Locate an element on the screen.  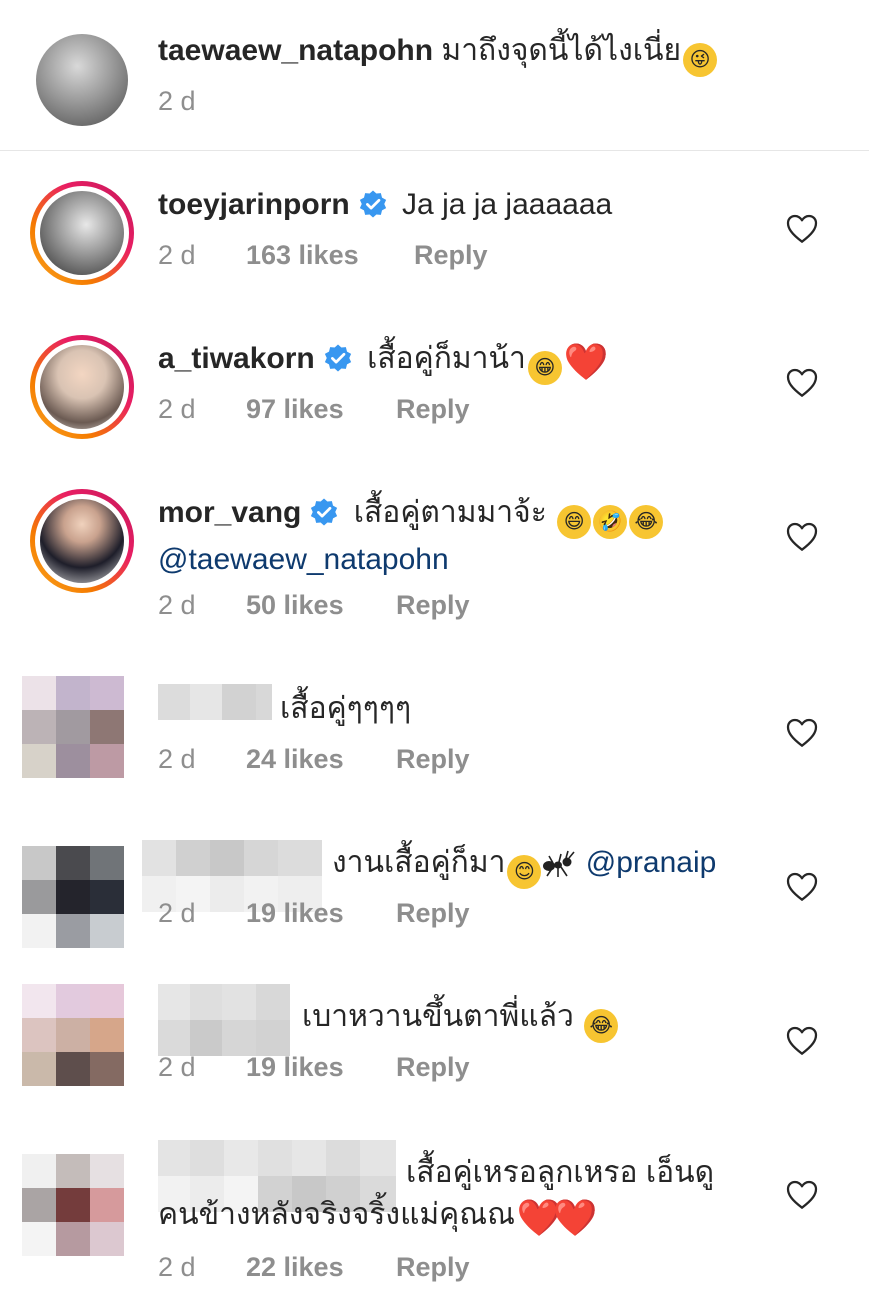
comment-body: เบาหวานขึ้นตาพี่แล้ว is located at coordinates (438, 1016).